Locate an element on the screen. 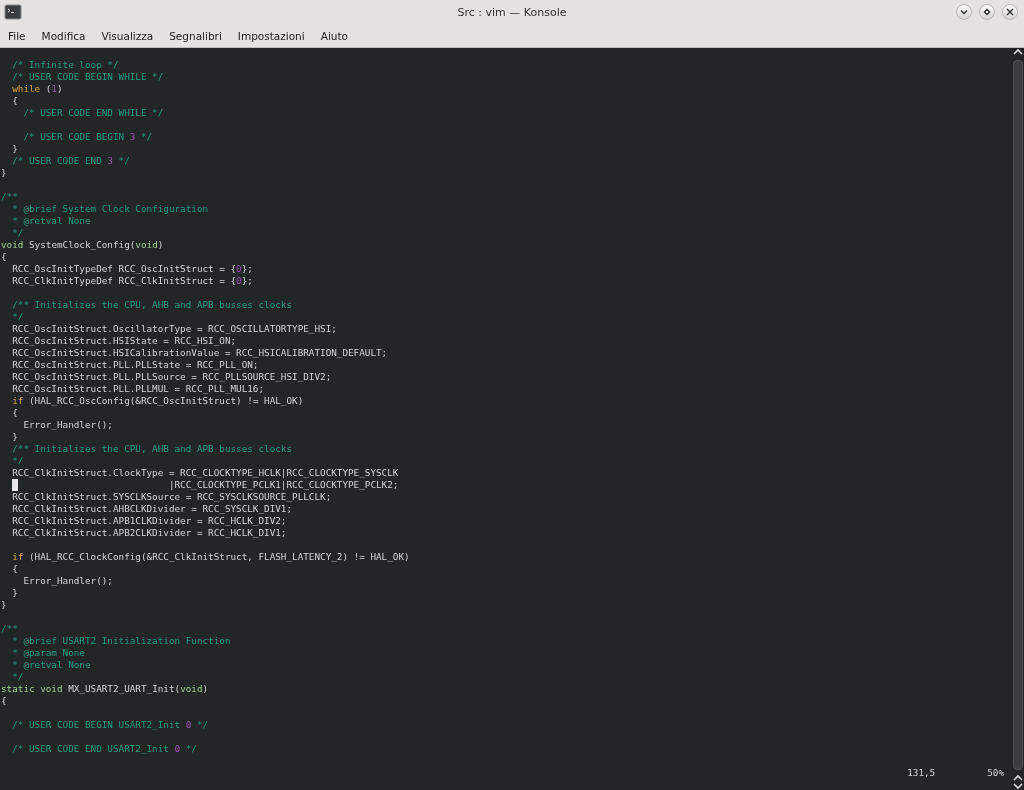 Image resolution: width=1024 pixels, height=790 pixels. menu-item: Aiuto is located at coordinates (334, 35).